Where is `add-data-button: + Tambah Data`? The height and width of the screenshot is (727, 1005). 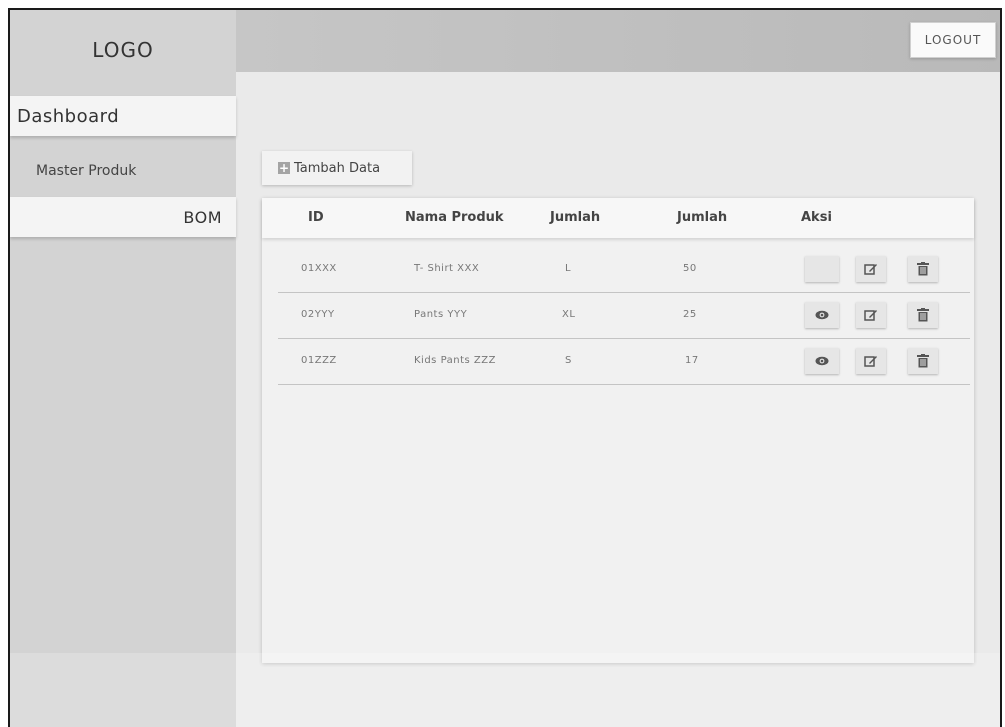
add-data-button: + Tambah Data is located at coordinates (337, 168).